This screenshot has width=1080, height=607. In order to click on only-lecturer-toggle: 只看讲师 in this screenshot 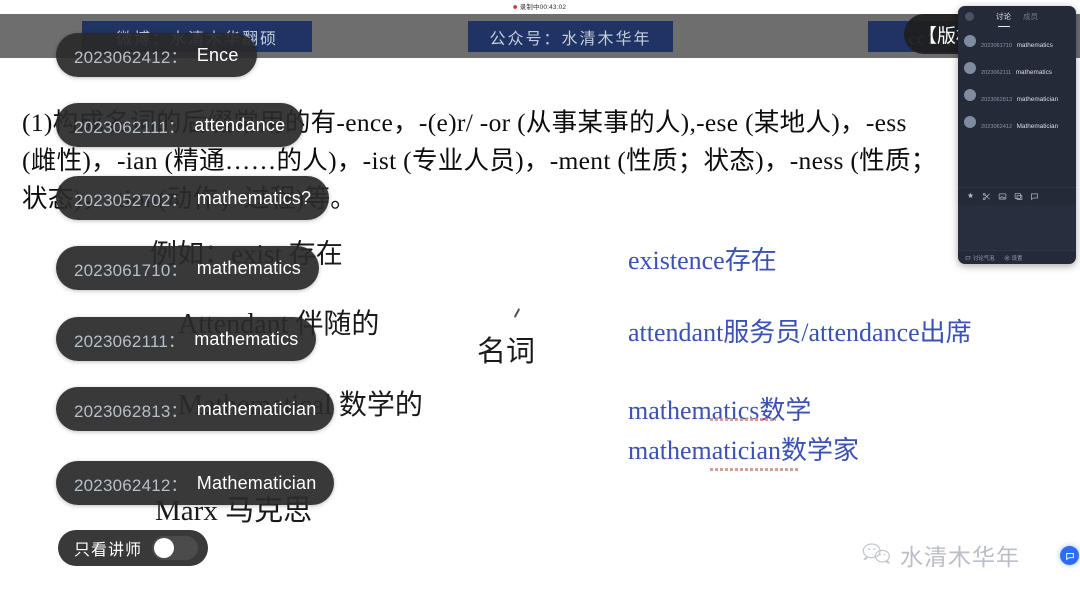, I will do `click(133, 548)`.